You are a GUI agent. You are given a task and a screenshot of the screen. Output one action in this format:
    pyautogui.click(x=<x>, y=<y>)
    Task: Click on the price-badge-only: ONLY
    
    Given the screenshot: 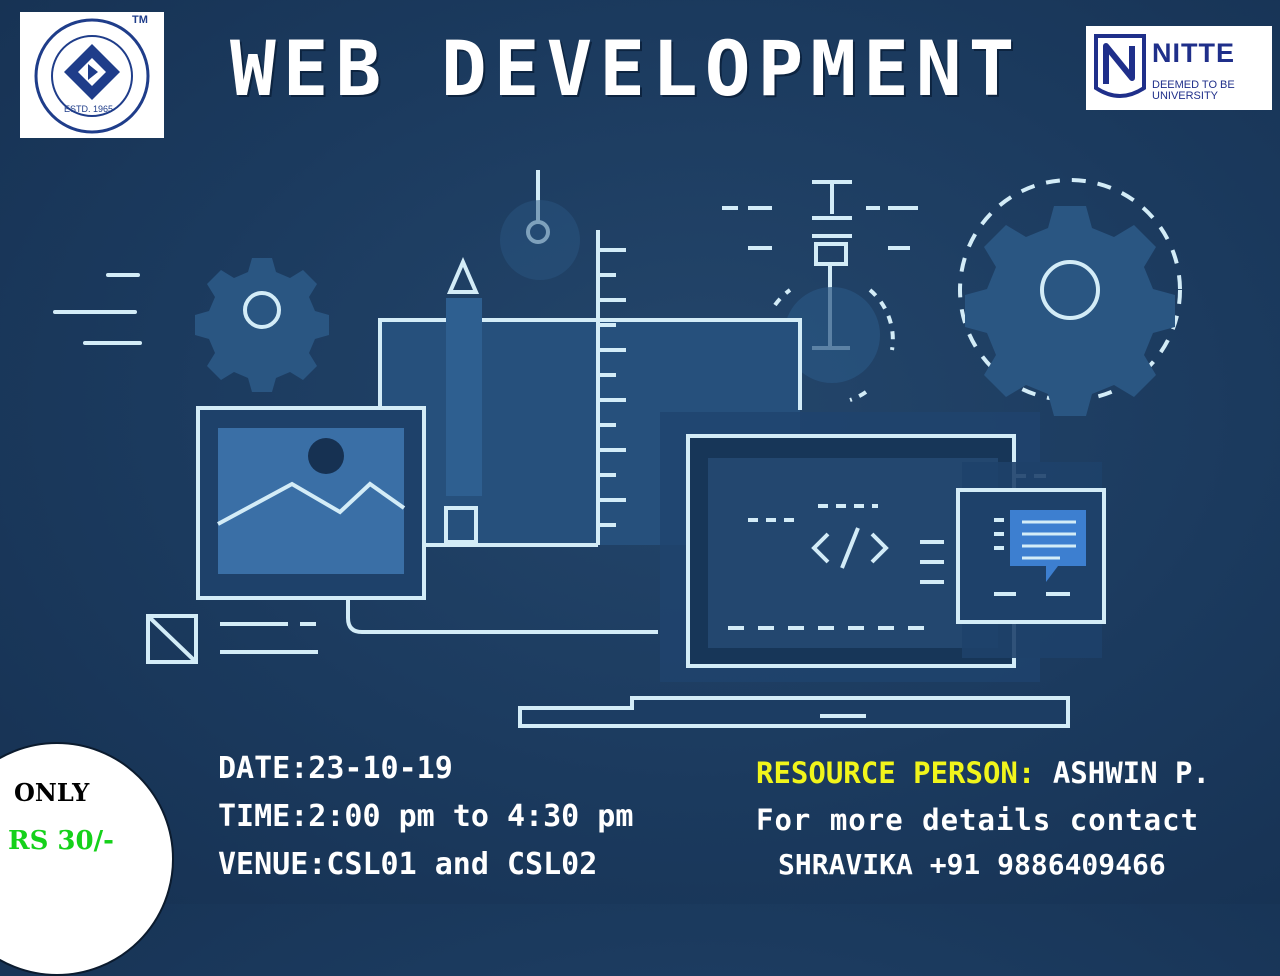 What is the action you would take?
    pyautogui.click(x=52, y=792)
    